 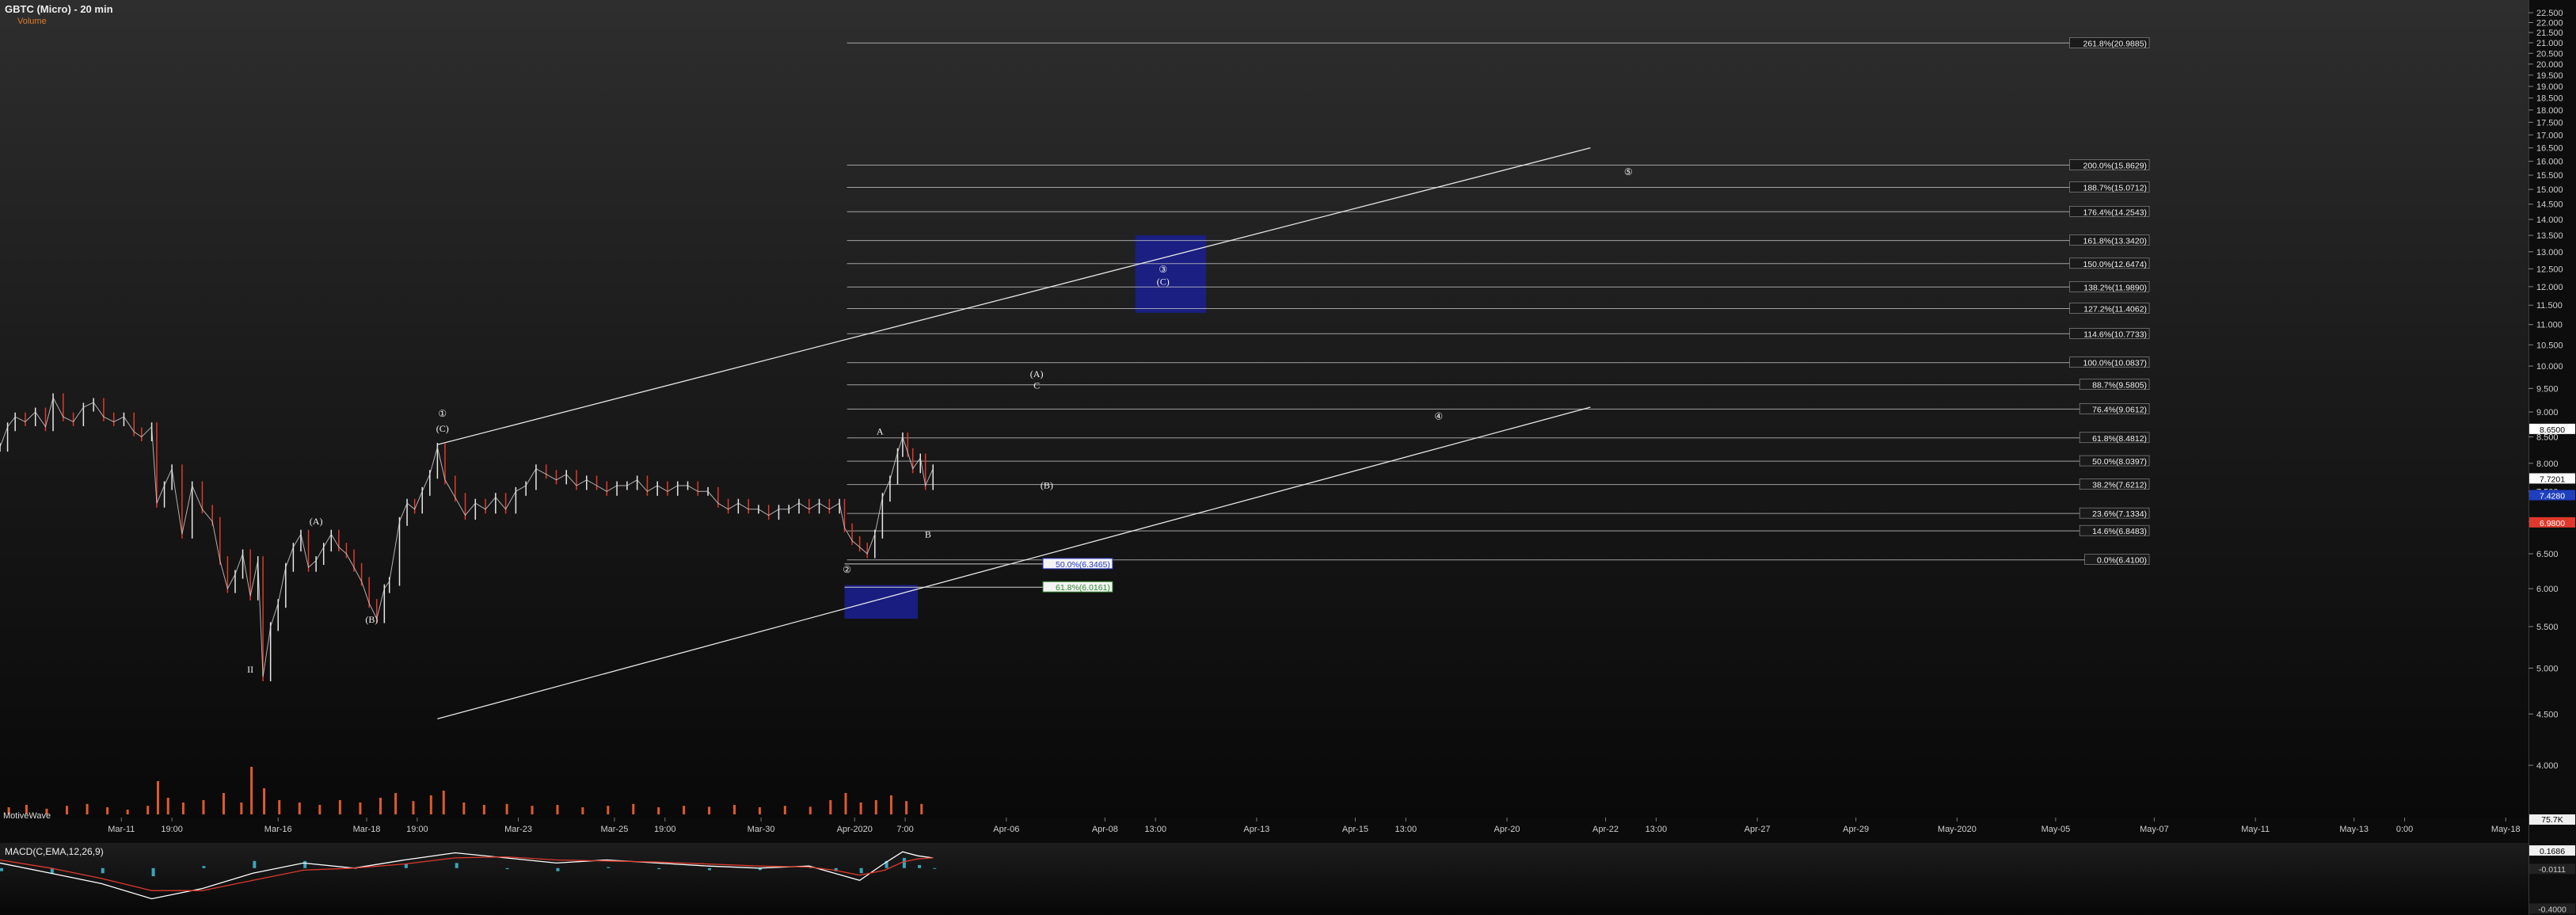 I want to click on fib-label: 161.8%(13.3420), so click(x=2115, y=242).